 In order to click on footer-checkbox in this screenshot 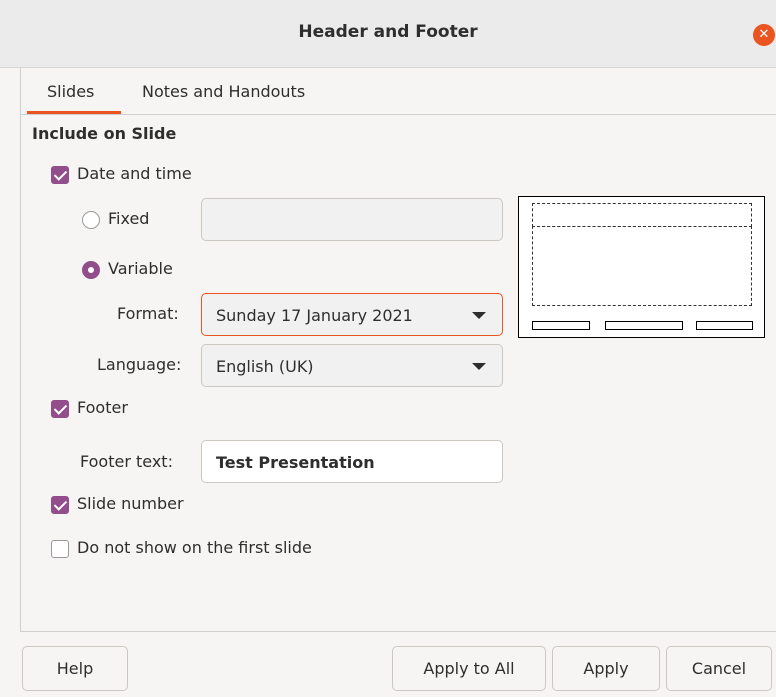, I will do `click(60, 409)`.